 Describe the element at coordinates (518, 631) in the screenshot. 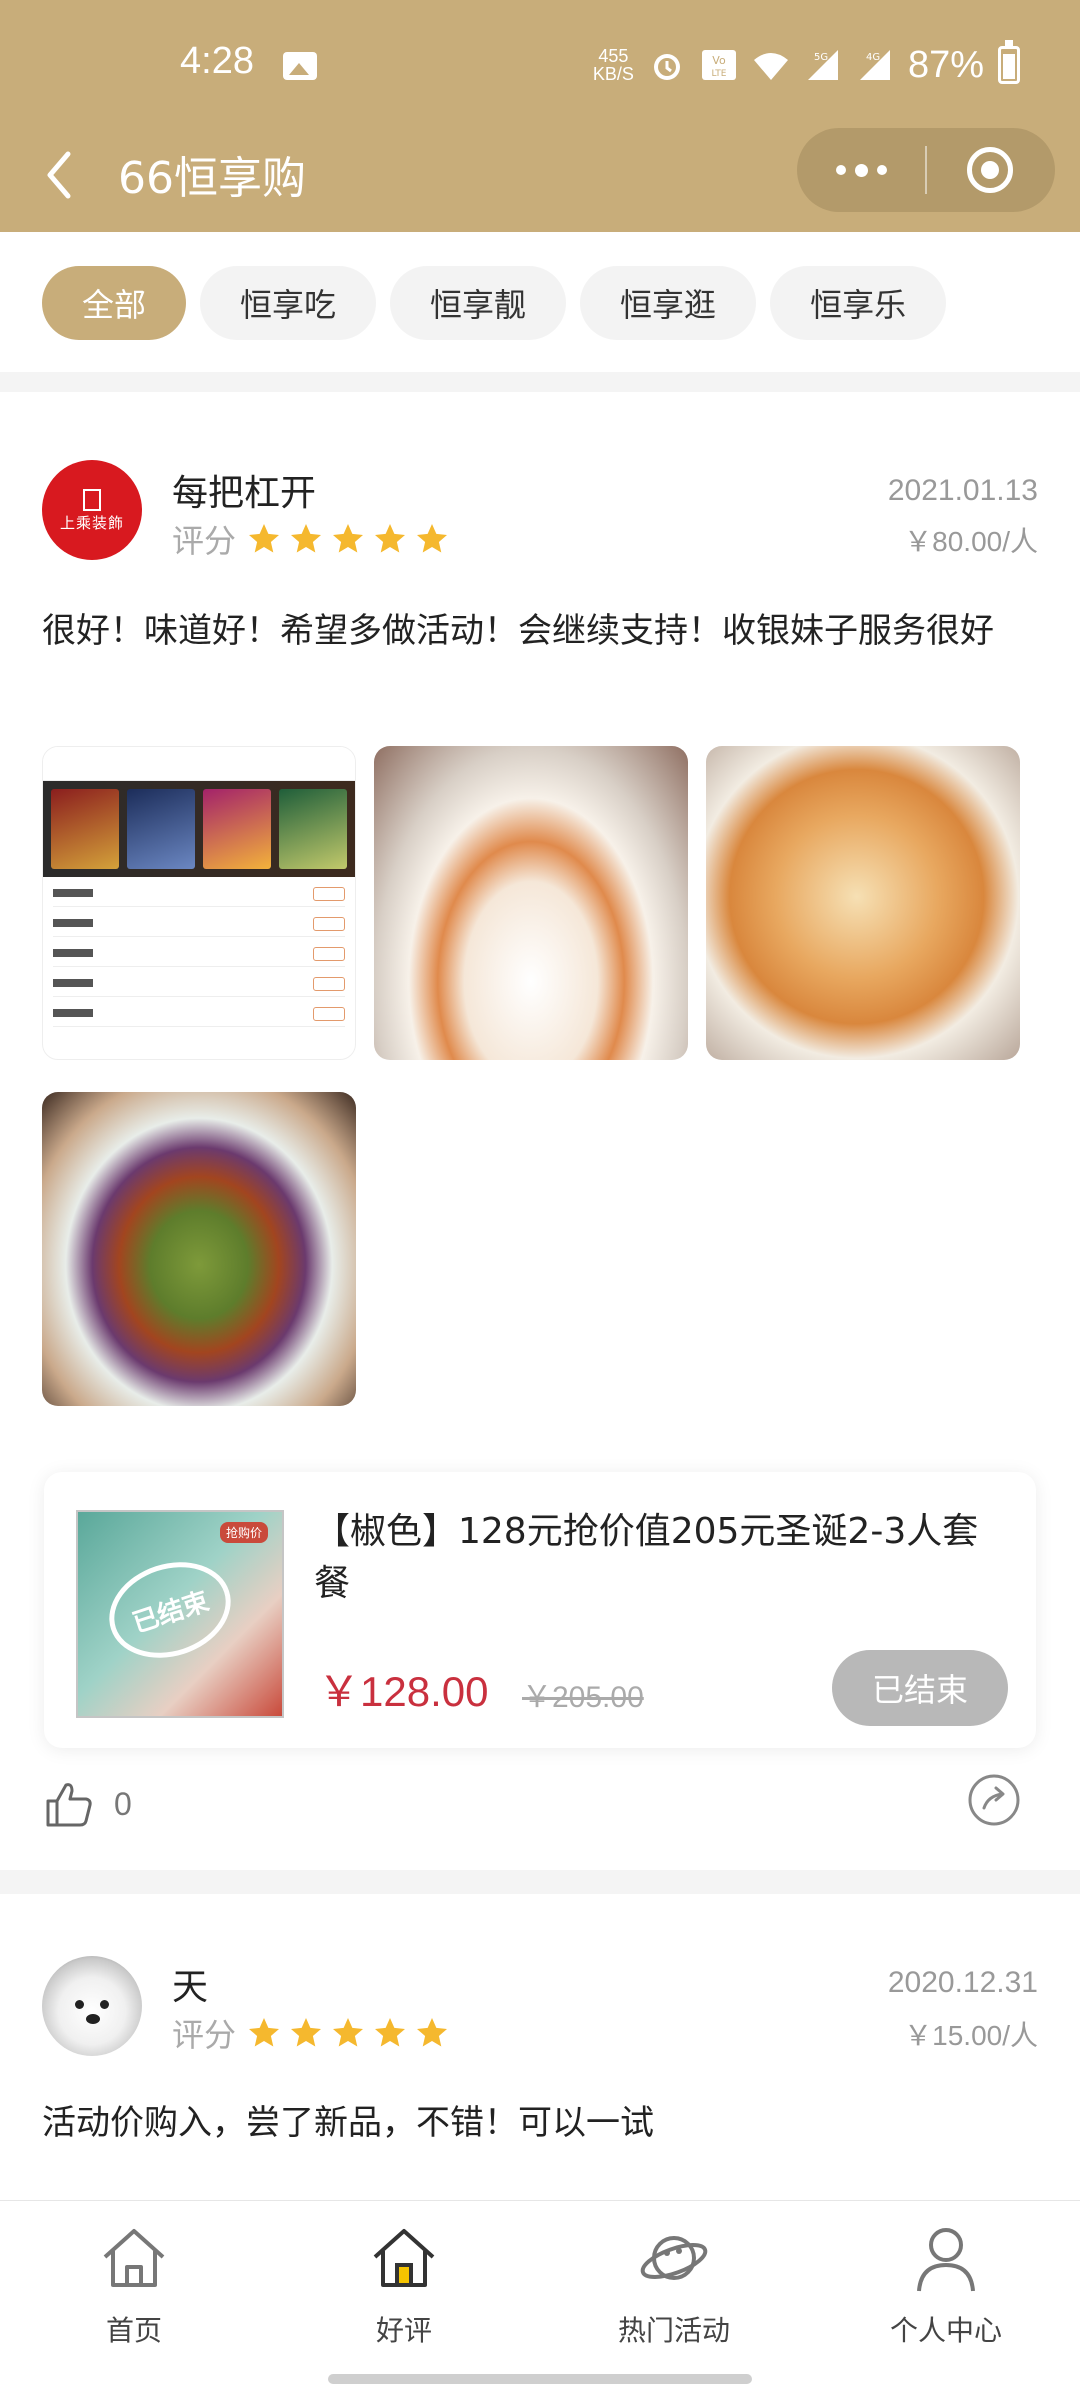

I see `review-text: 很好！味道好！希望多做活动！会继续支持！收银妹子服务很好` at that location.